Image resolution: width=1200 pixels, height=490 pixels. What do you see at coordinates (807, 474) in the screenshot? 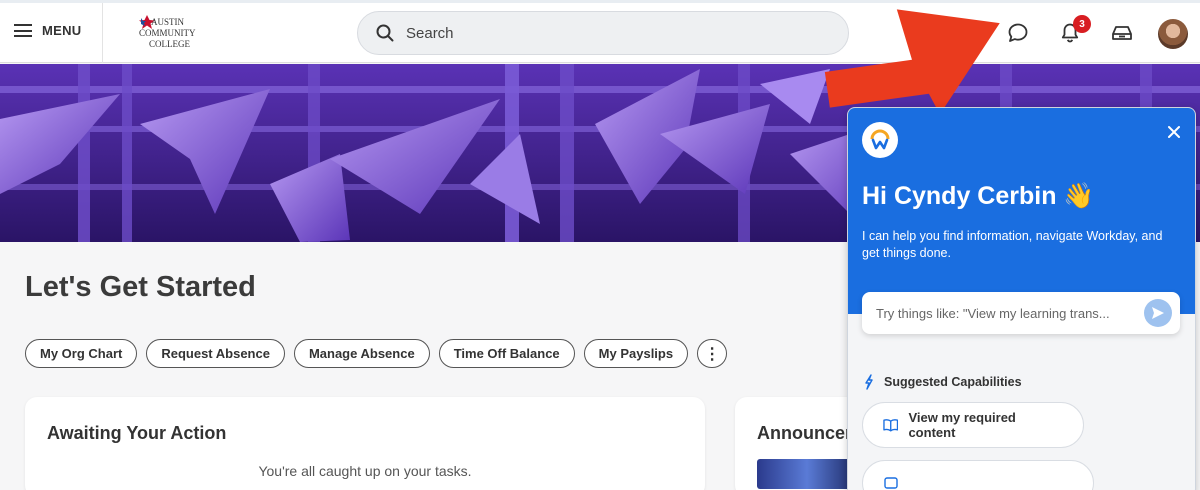
I see `announcement-thumbnail` at bounding box center [807, 474].